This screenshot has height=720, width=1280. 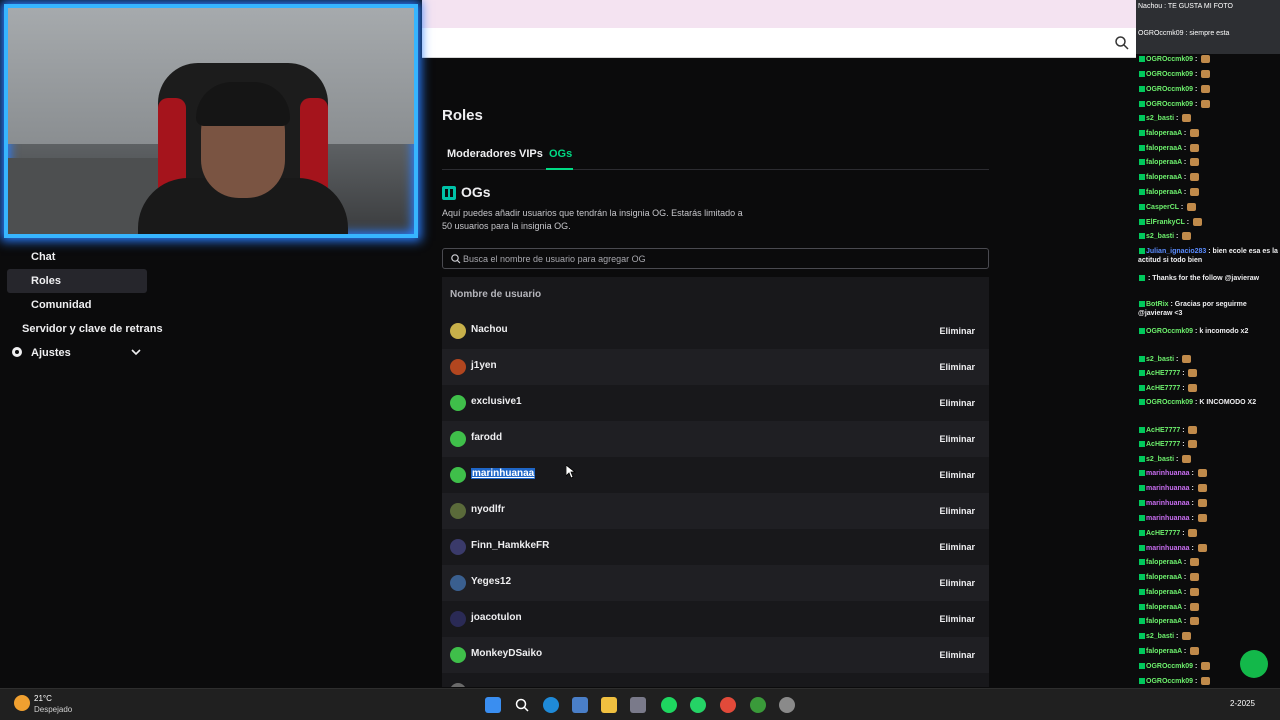 I want to click on chat-username: ElFrankyCL, so click(x=1165, y=222).